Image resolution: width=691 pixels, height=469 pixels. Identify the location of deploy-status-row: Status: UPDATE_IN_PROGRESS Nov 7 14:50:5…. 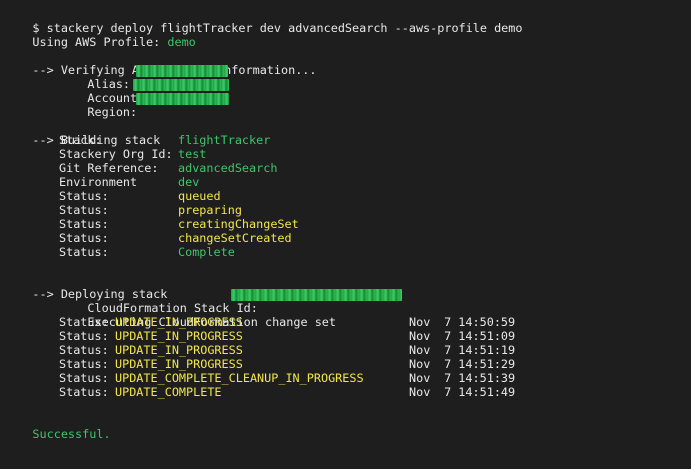
(294, 322).